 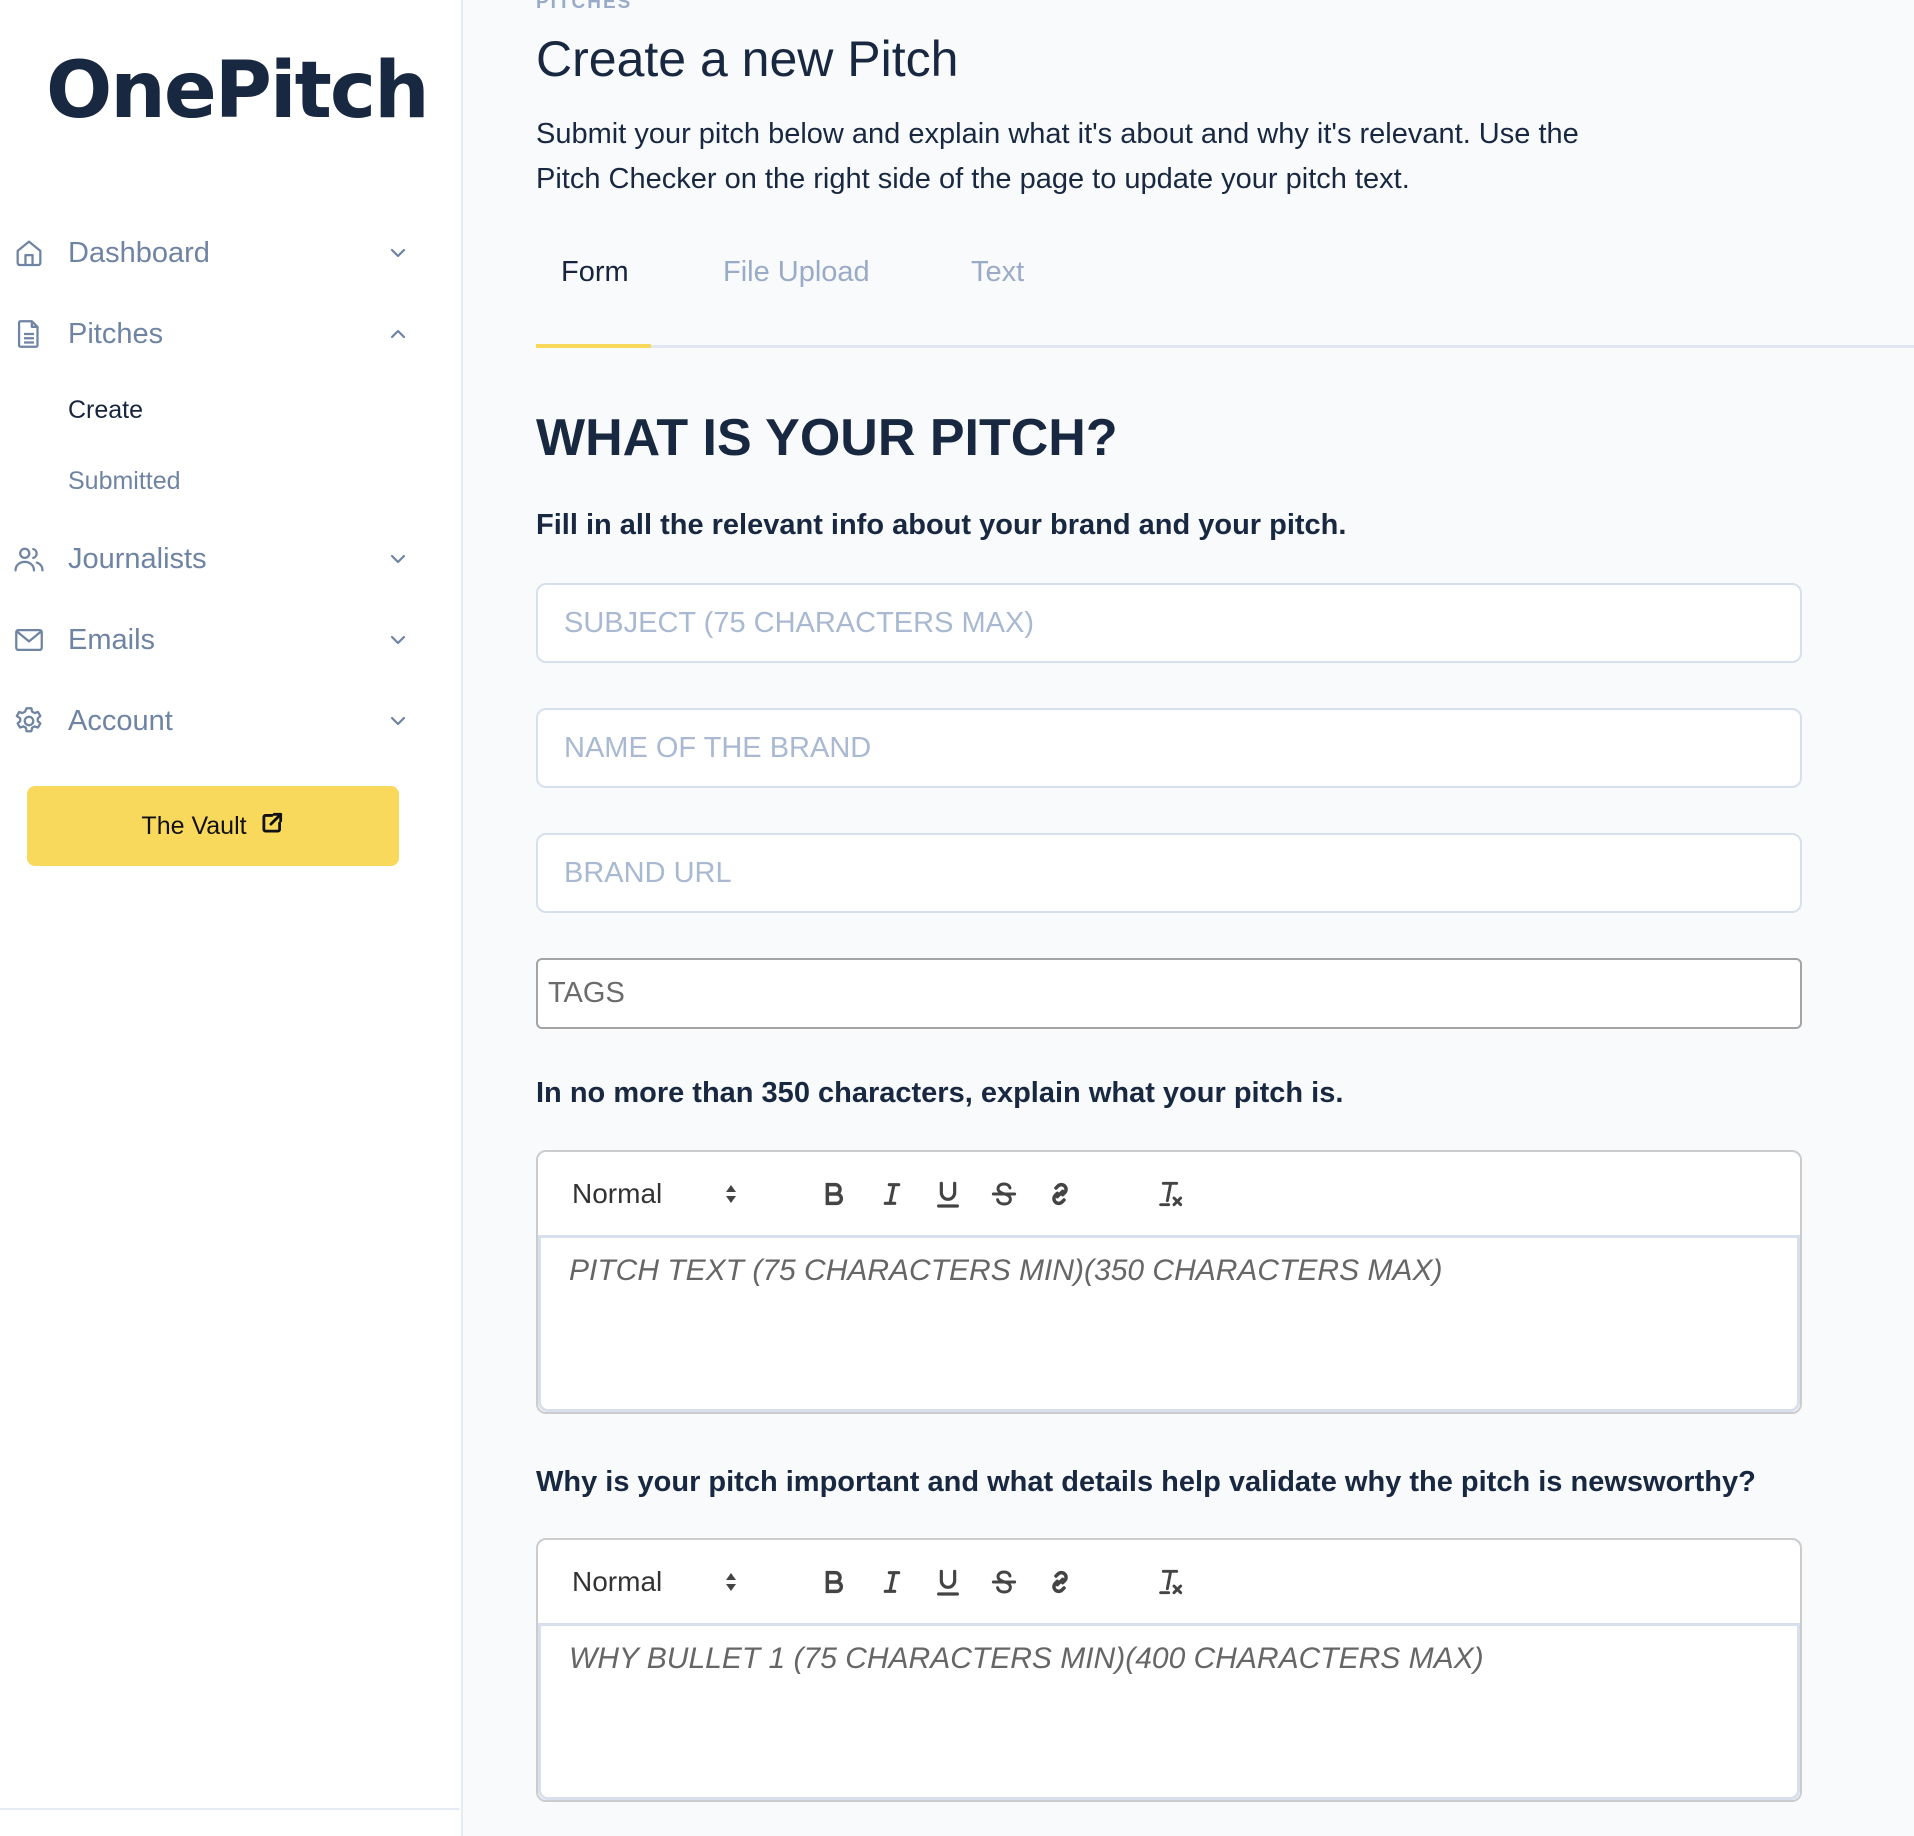 What do you see at coordinates (29, 253) in the screenshot?
I see `home-icon` at bounding box center [29, 253].